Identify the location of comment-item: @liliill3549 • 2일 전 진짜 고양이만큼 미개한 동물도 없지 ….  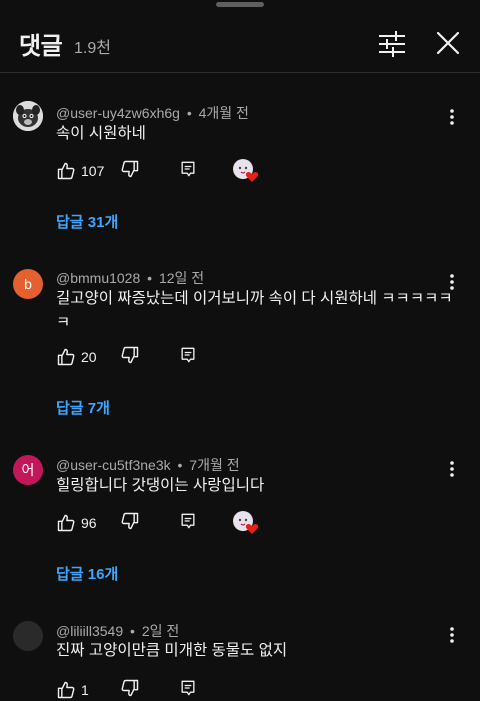
(240, 657).